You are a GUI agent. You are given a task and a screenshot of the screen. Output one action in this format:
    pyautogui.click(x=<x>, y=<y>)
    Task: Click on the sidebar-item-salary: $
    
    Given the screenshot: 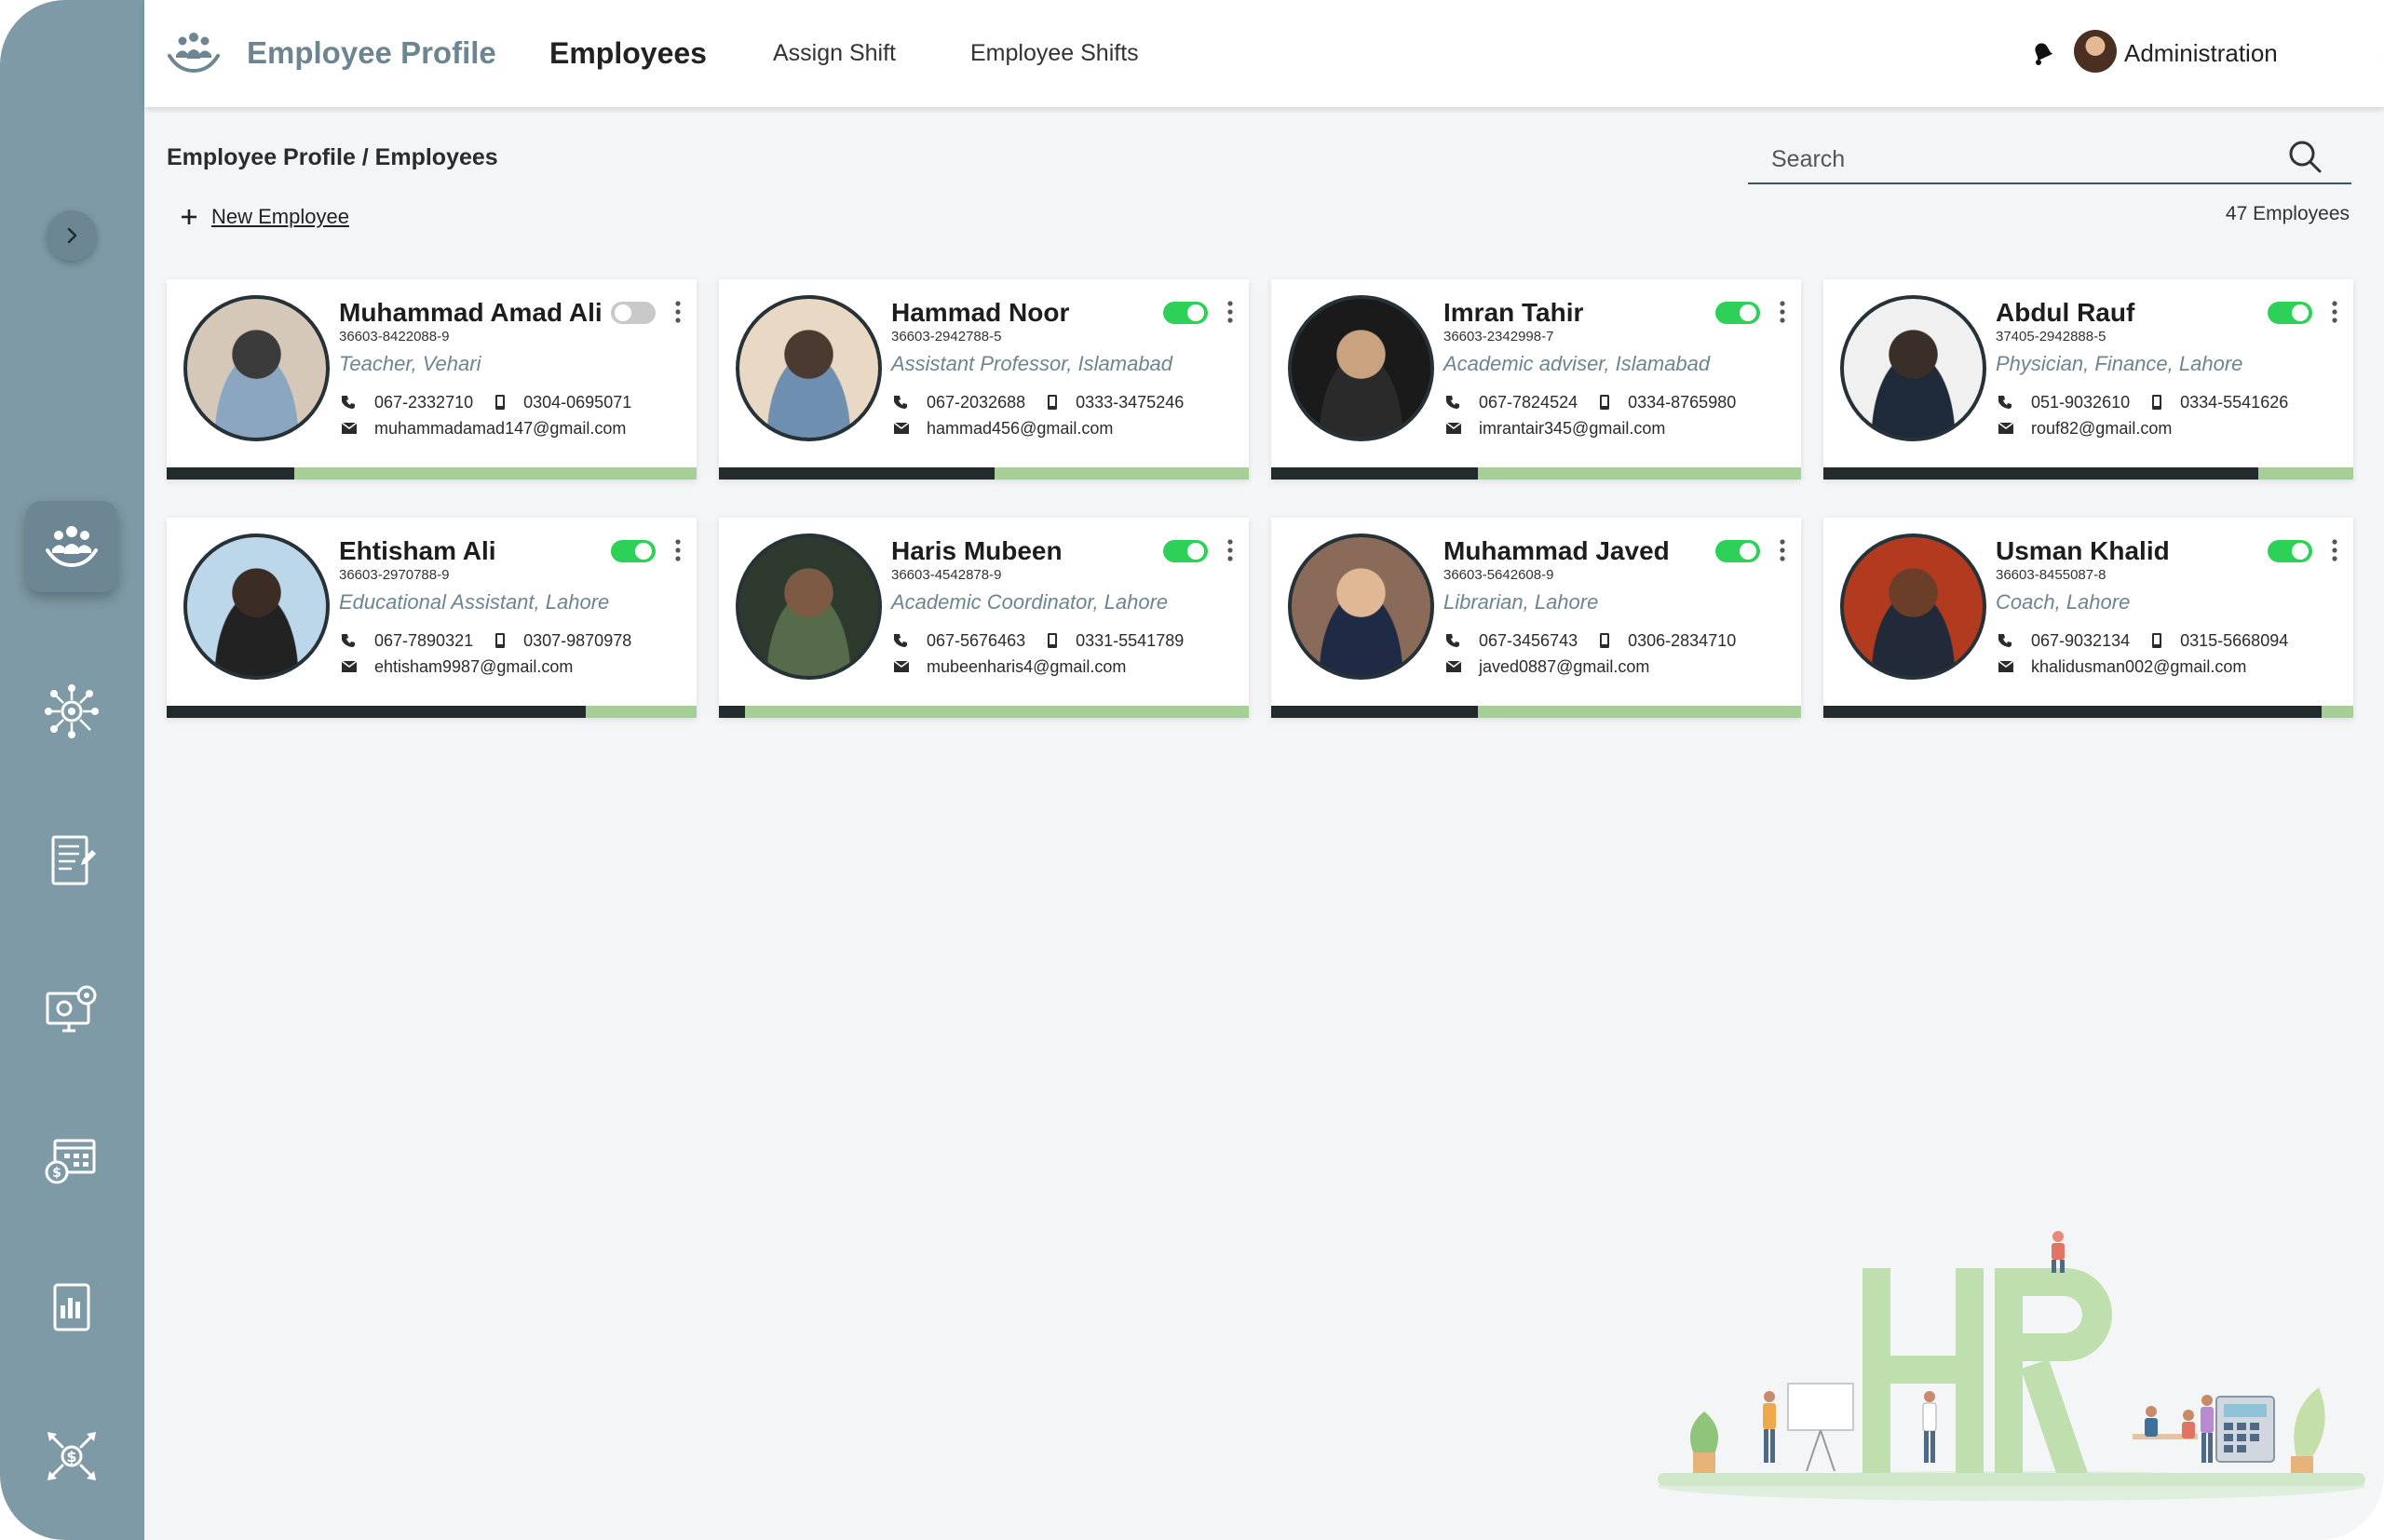 What is the action you would take?
    pyautogui.click(x=71, y=1457)
    